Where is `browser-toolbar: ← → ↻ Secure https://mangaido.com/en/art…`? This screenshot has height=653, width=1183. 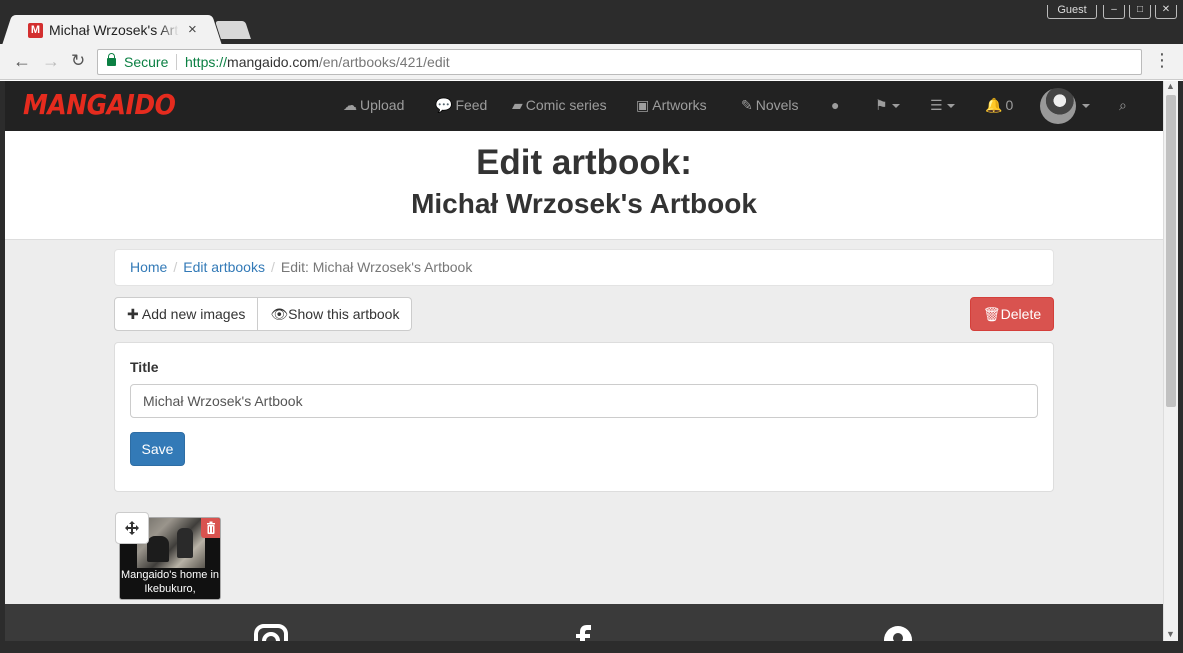
browser-toolbar: ← → ↻ Secure https://mangaido.com/en/art… is located at coordinates (591, 62).